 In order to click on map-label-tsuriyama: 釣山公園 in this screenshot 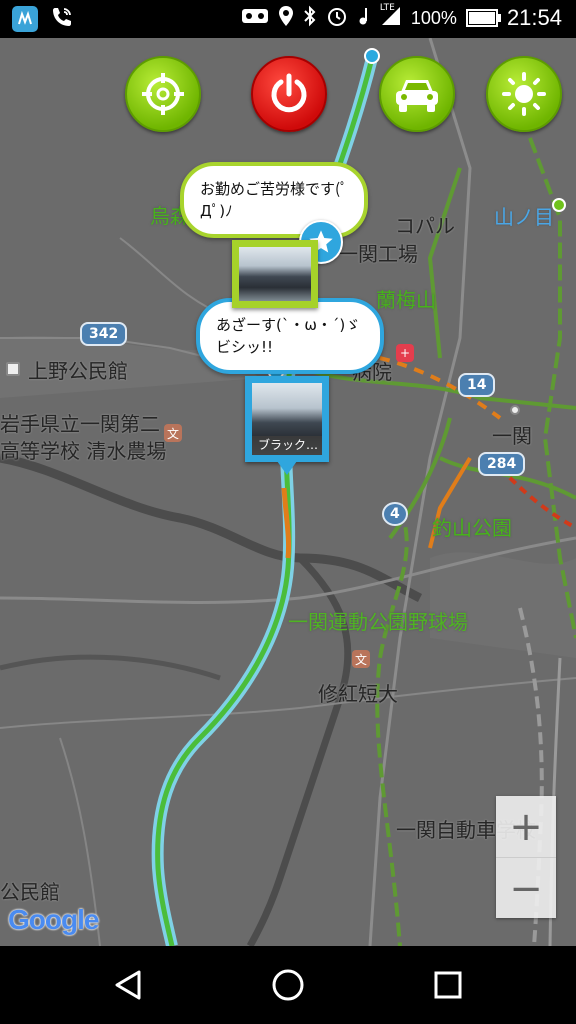, I will do `click(472, 528)`.